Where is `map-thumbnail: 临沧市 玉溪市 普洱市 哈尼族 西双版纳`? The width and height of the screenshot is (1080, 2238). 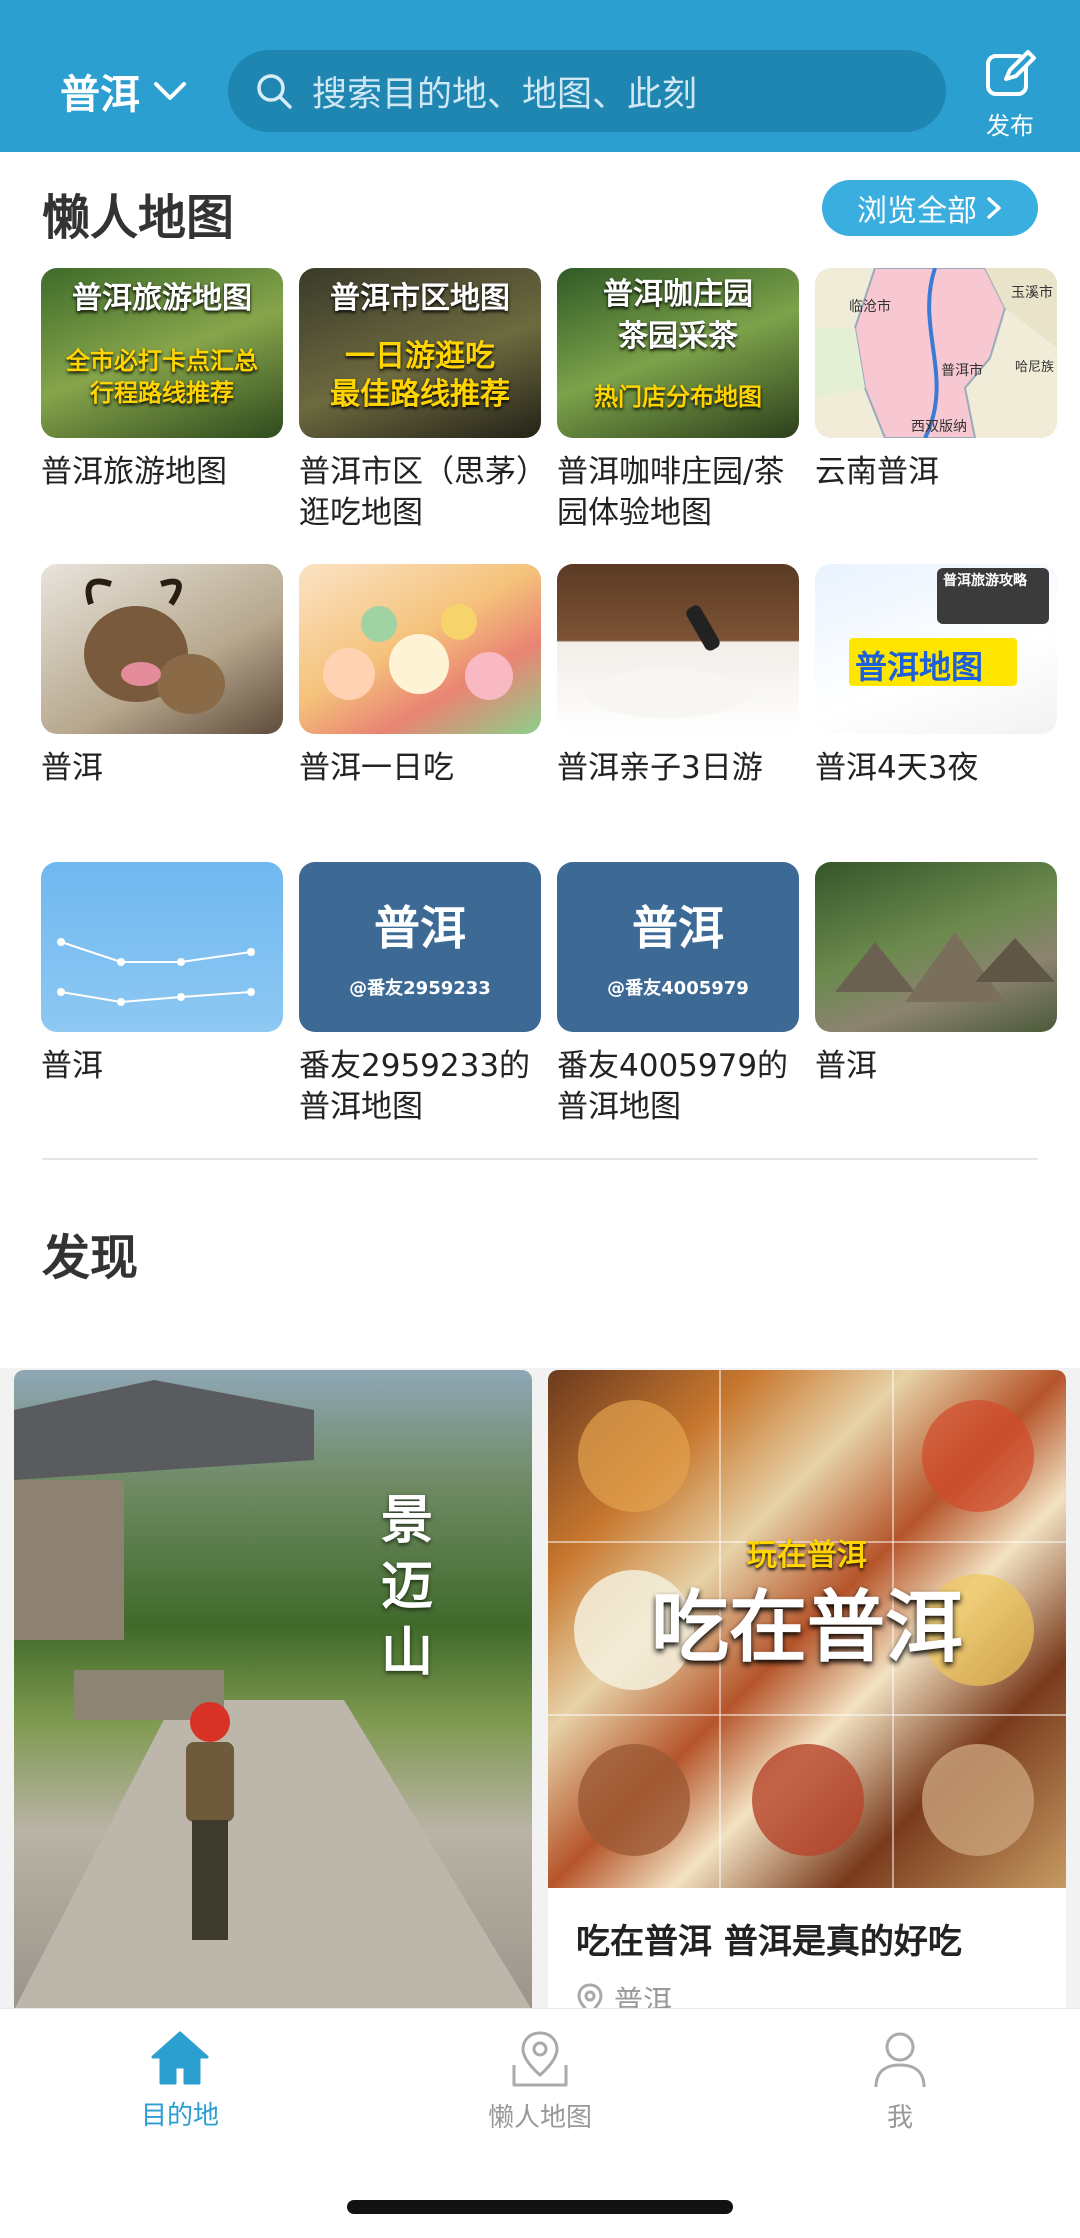 map-thumbnail: 临沧市 玉溪市 普洱市 哈尼族 西双版纳 is located at coordinates (936, 353).